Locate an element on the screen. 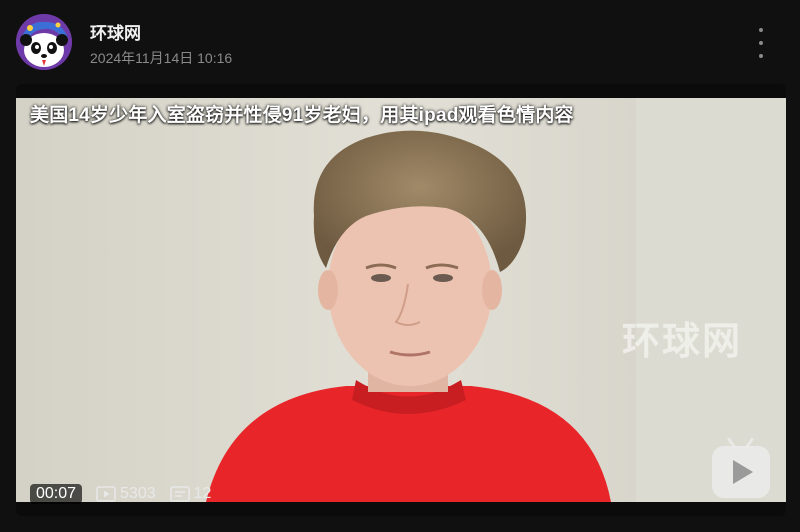  video-caption: 美国14岁少年入室盗窃并性侵91岁老妇，用其ipad观看色情内容 is located at coordinates (302, 115).